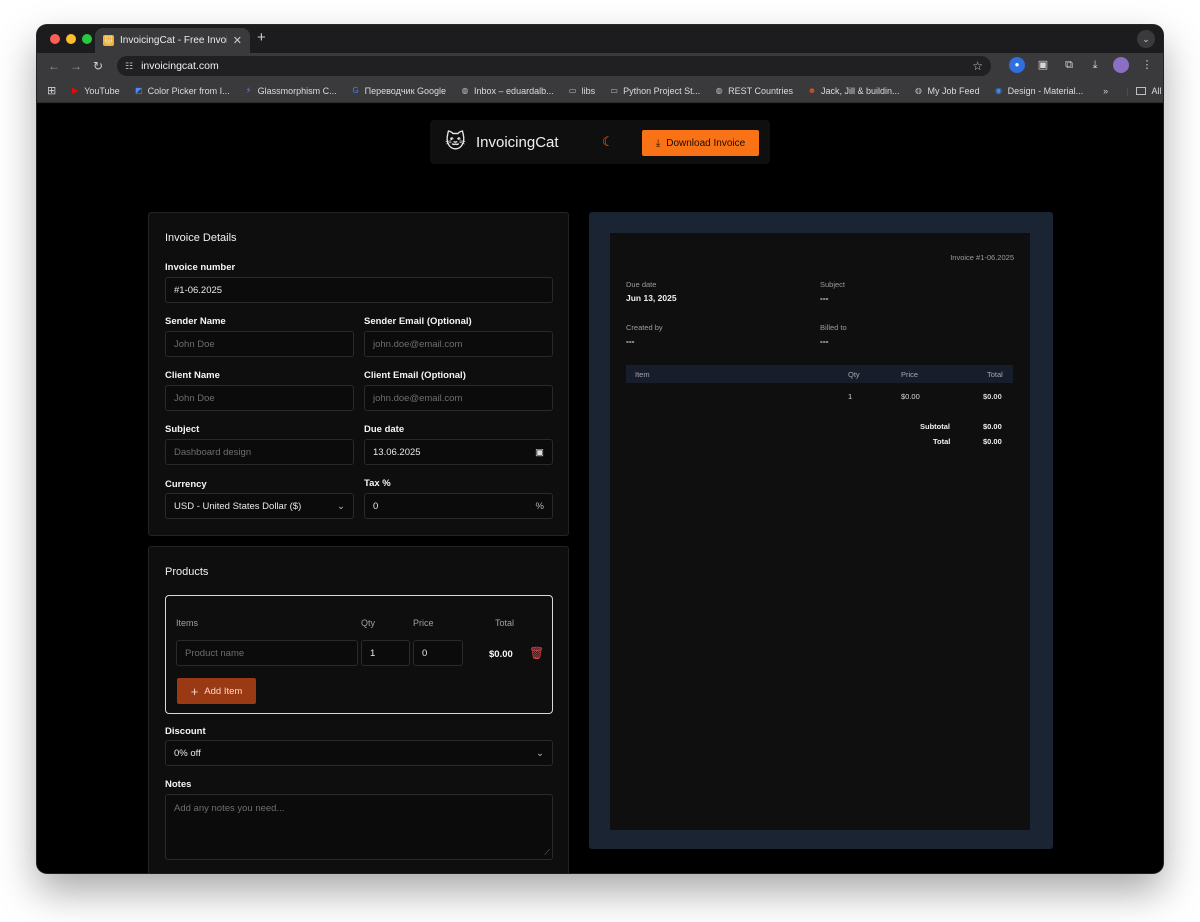 This screenshot has height=922, width=1200. I want to click on folder-icon, so click(1141, 90).